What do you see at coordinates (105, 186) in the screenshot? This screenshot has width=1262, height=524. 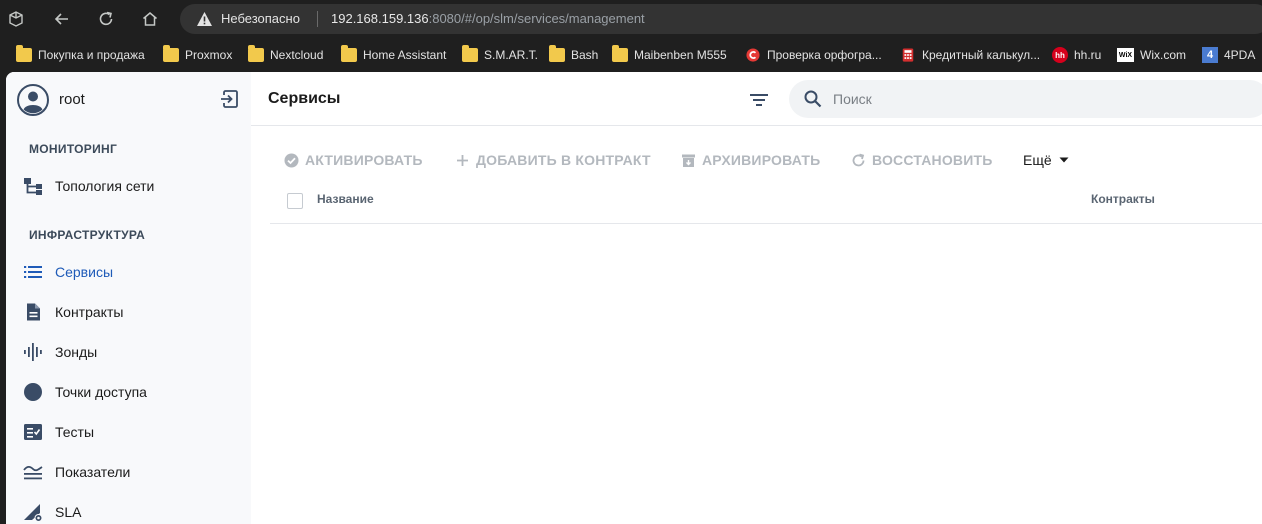 I see `sidebar-item-label: Топология сети` at bounding box center [105, 186].